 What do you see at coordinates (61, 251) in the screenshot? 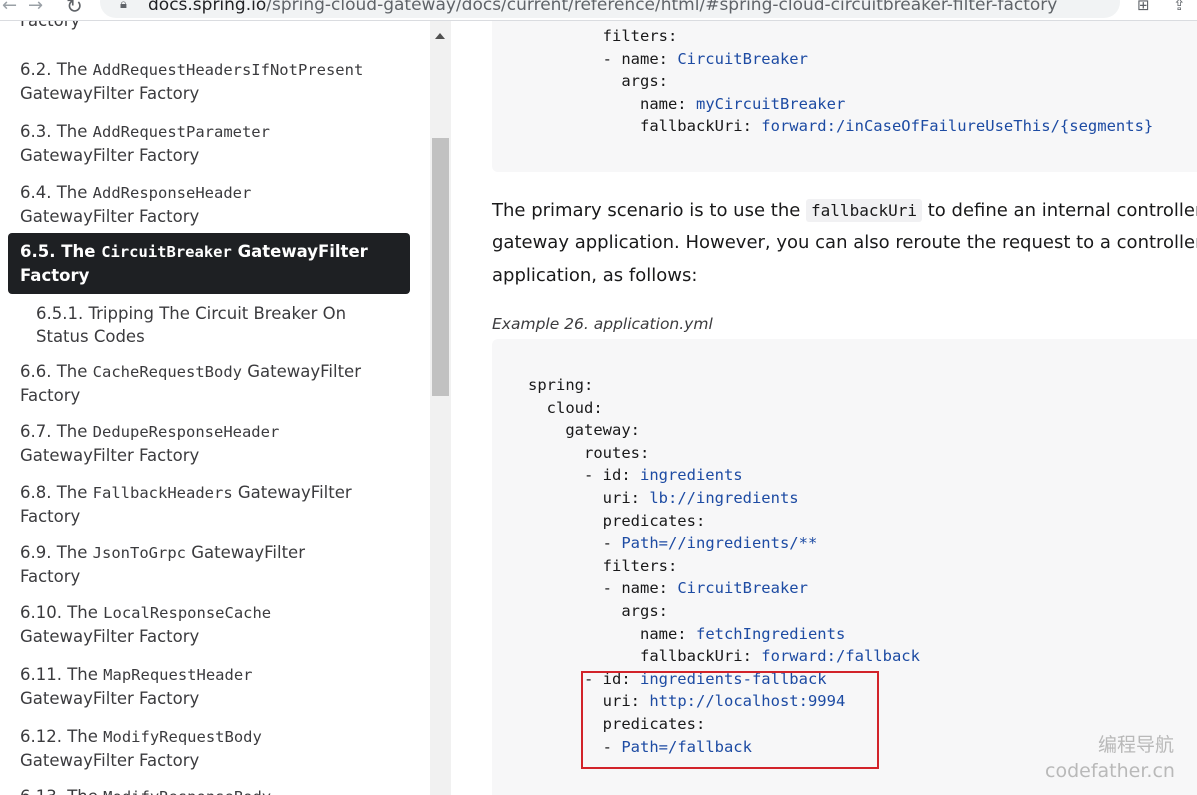
I see `toc-number: 6.5. The` at bounding box center [61, 251].